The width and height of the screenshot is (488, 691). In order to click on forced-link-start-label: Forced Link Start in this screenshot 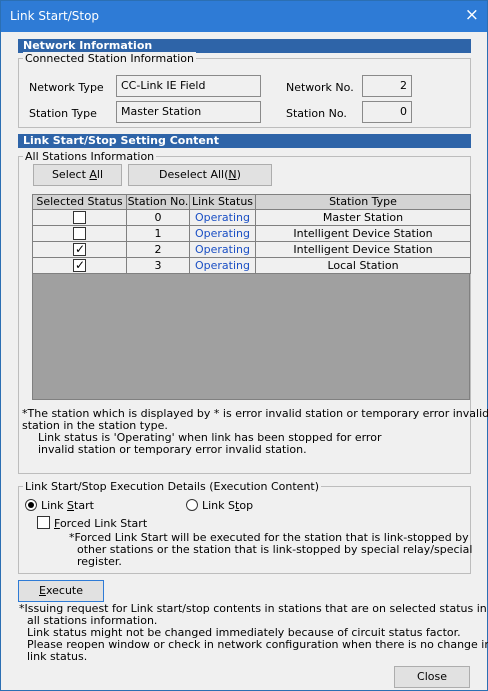, I will do `click(100, 523)`.